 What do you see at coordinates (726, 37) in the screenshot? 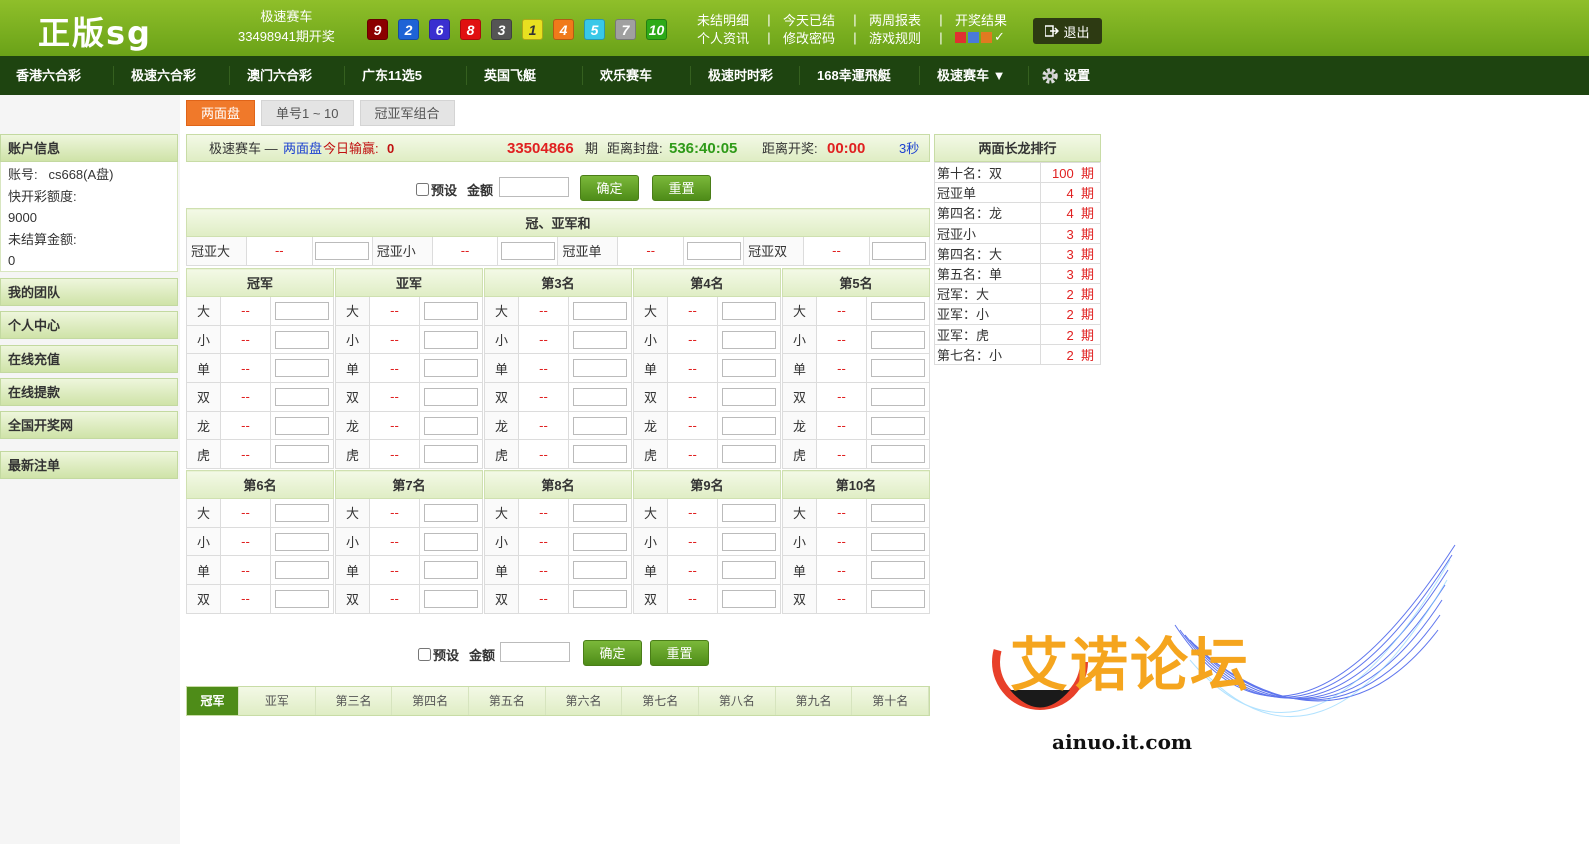
I see `header-link: 个人资讯` at bounding box center [726, 37].